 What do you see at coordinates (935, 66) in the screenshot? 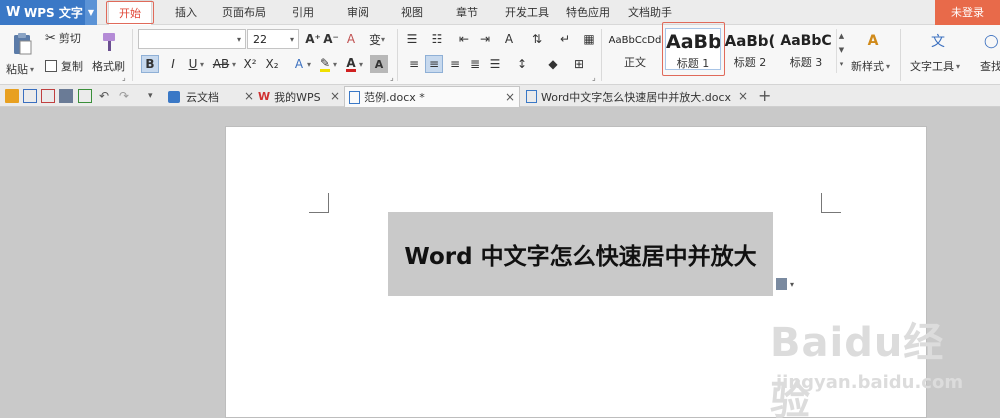
I see `text-tools-button: 文字工具 ▾` at bounding box center [935, 66].